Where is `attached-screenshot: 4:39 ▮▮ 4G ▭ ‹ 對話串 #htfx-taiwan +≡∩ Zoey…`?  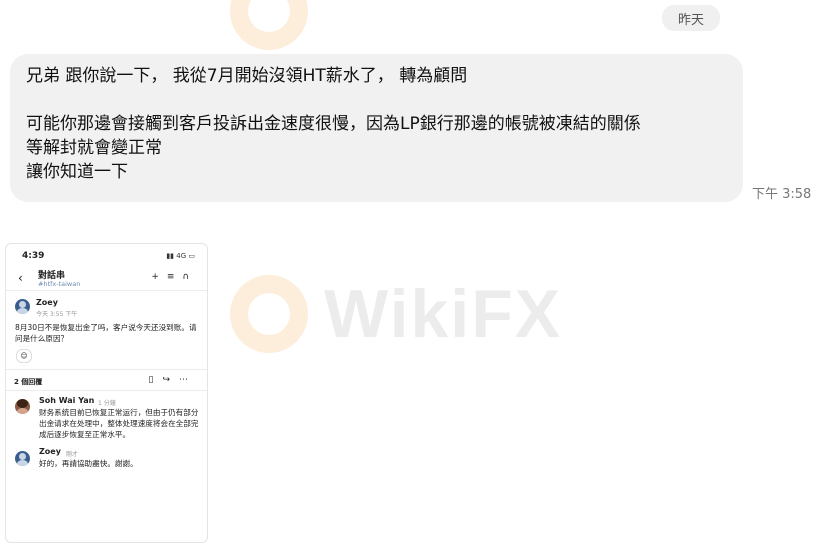
attached-screenshot: 4:39 ▮▮ 4G ▭ ‹ 對話串 #htfx-taiwan +≡∩ Zoey… is located at coordinates (106, 393).